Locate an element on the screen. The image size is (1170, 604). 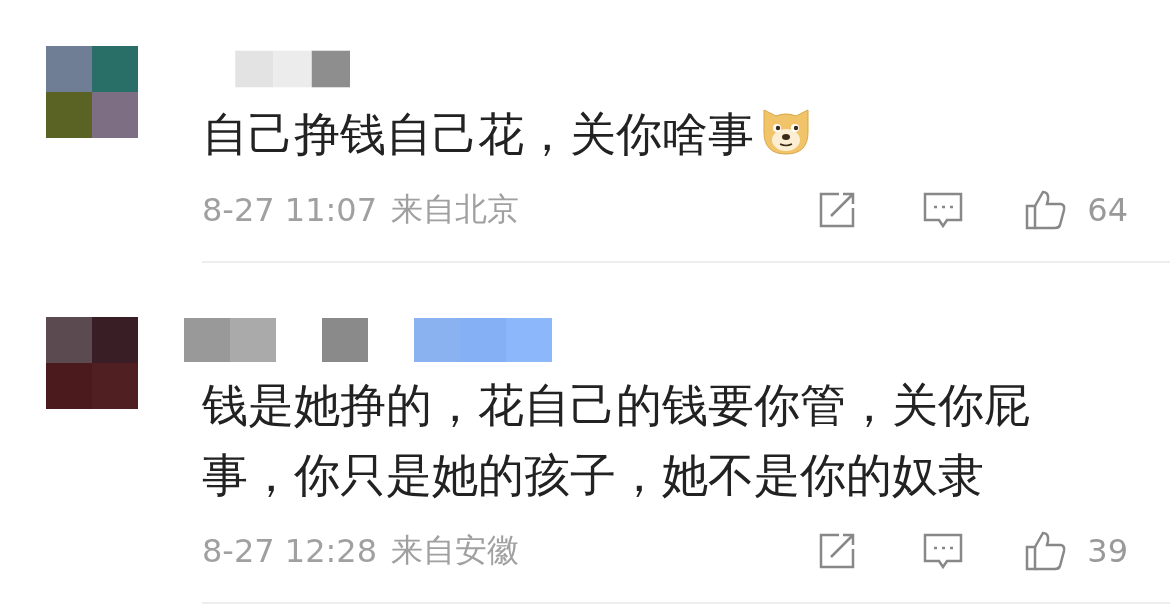
comment-location: 来自北京 is located at coordinates (455, 209).